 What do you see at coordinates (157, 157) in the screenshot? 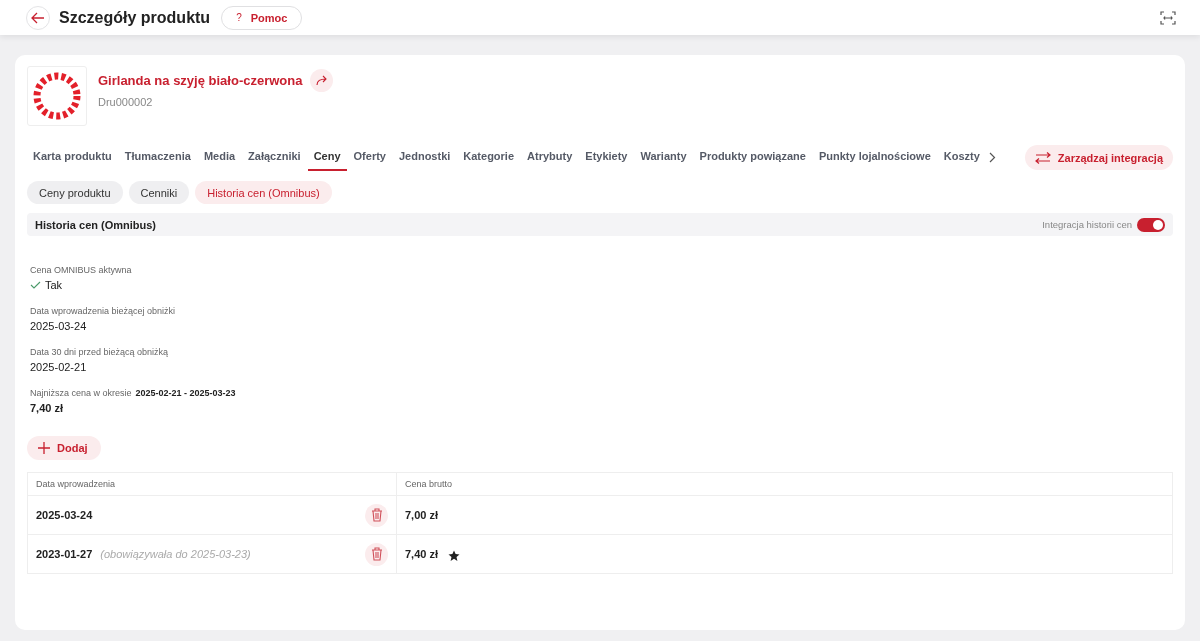
I see `tab: Tłumaczenia` at bounding box center [157, 157].